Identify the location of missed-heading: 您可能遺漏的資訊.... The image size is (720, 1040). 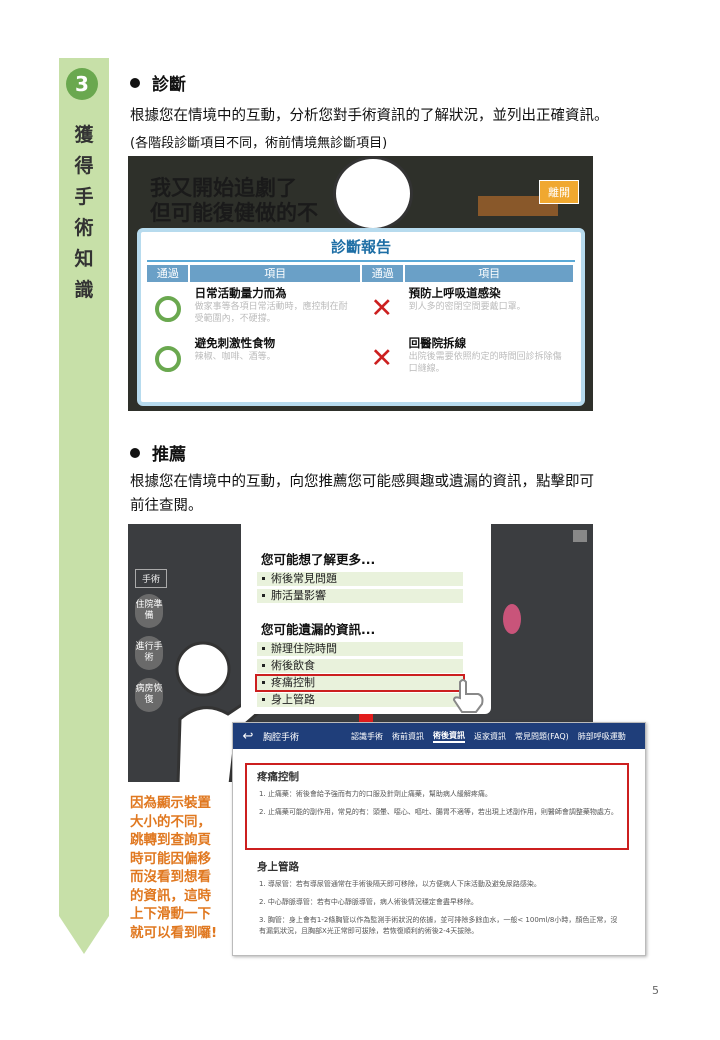
(318, 629).